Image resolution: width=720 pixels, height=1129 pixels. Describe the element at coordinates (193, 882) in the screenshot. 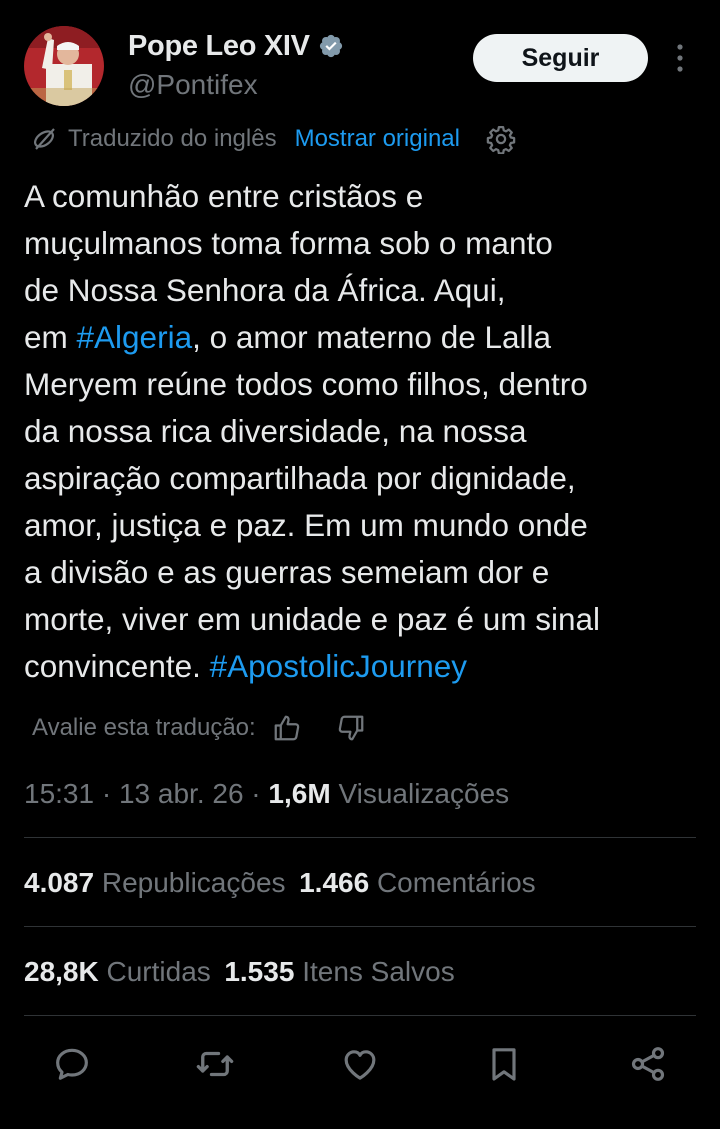

I see `reposts-label: Republicações` at that location.